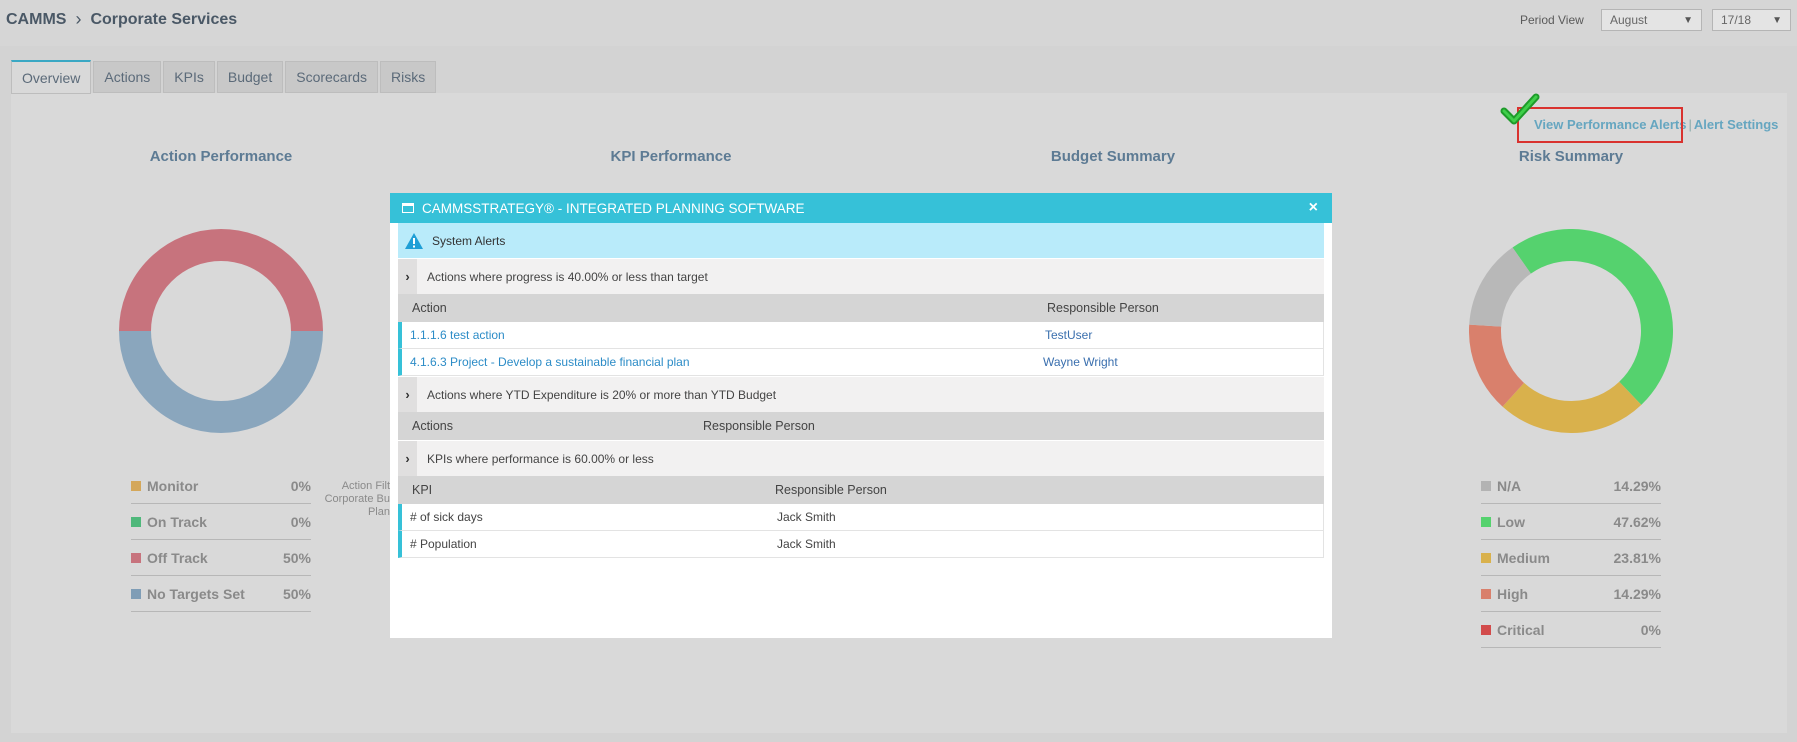 The width and height of the screenshot is (1797, 742). I want to click on legend-label: High, so click(1513, 593).